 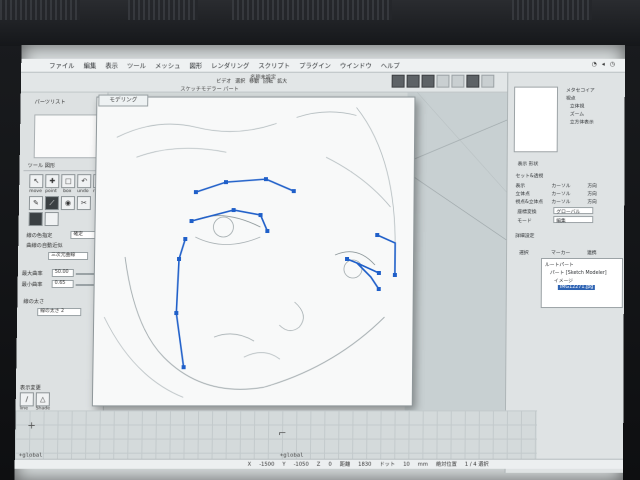 I want to click on status-x: -1500, so click(x=267, y=464).